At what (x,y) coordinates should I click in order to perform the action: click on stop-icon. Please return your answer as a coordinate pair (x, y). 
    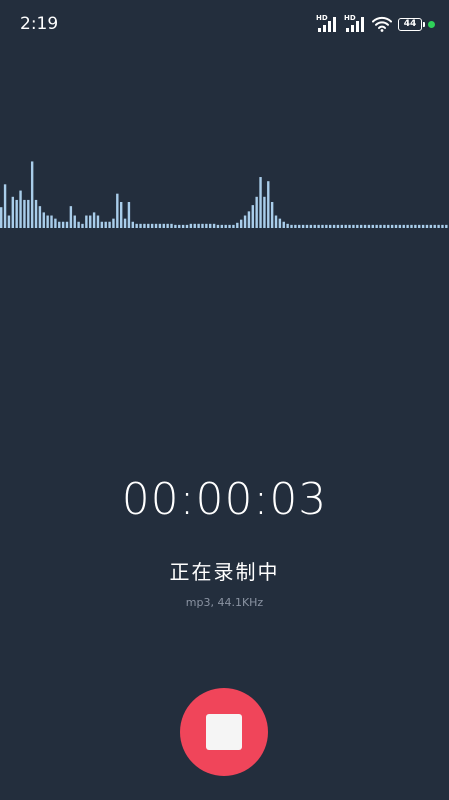
    Looking at the image, I should click on (224, 732).